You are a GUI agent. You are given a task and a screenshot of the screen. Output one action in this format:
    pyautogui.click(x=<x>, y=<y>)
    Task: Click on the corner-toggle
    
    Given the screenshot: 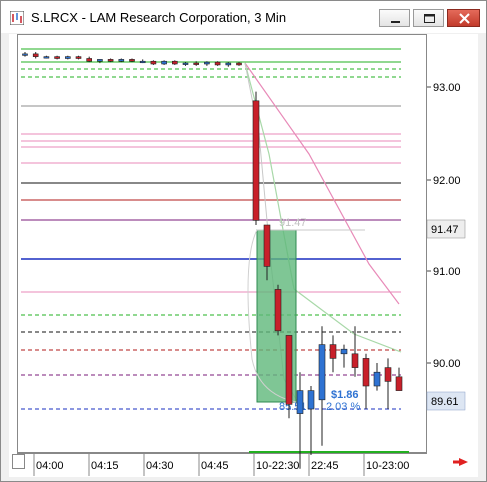 What is the action you would take?
    pyautogui.click(x=18, y=461)
    